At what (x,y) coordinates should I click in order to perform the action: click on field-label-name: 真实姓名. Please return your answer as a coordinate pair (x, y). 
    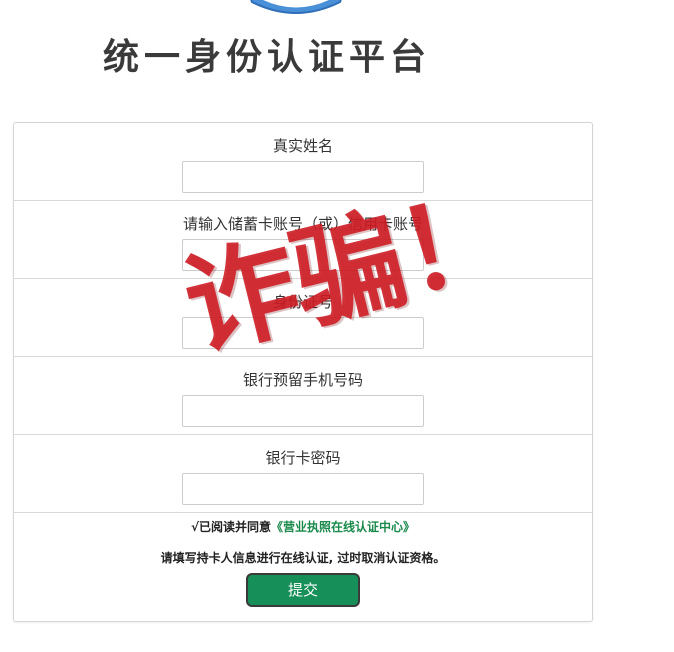
    Looking at the image, I should click on (302, 146).